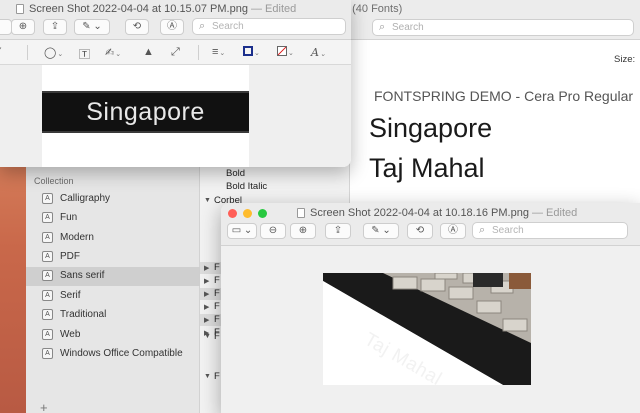  What do you see at coordinates (282, 51) in the screenshot?
I see `fill-color-swatch` at bounding box center [282, 51].